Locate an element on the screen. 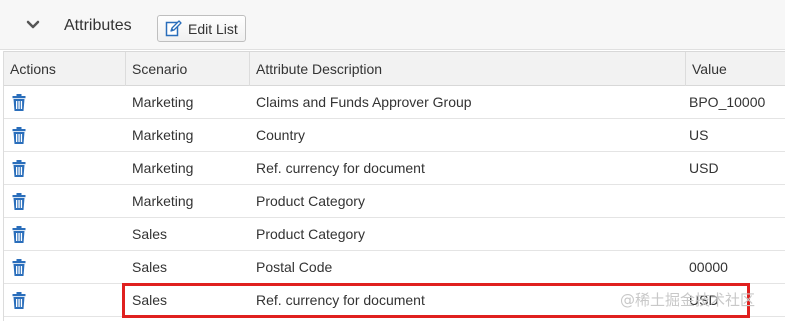  value-cell: 00000 is located at coordinates (708, 267).